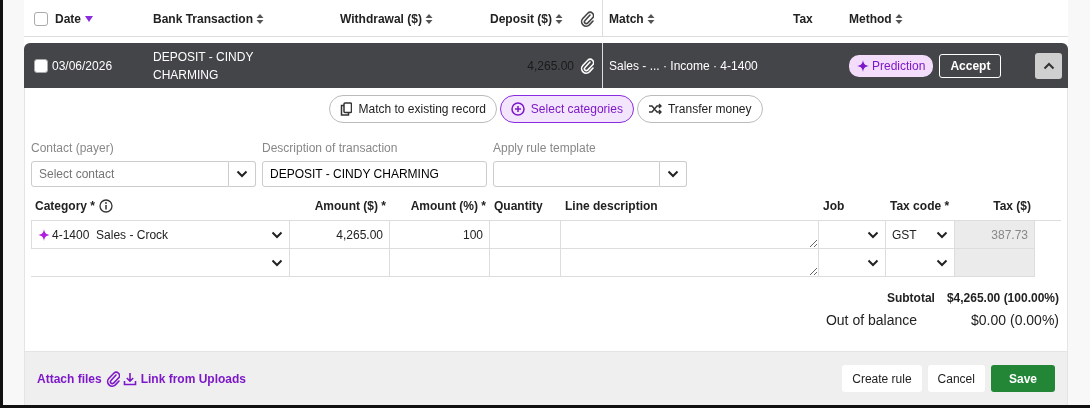  I want to click on copy-icon, so click(346, 109).